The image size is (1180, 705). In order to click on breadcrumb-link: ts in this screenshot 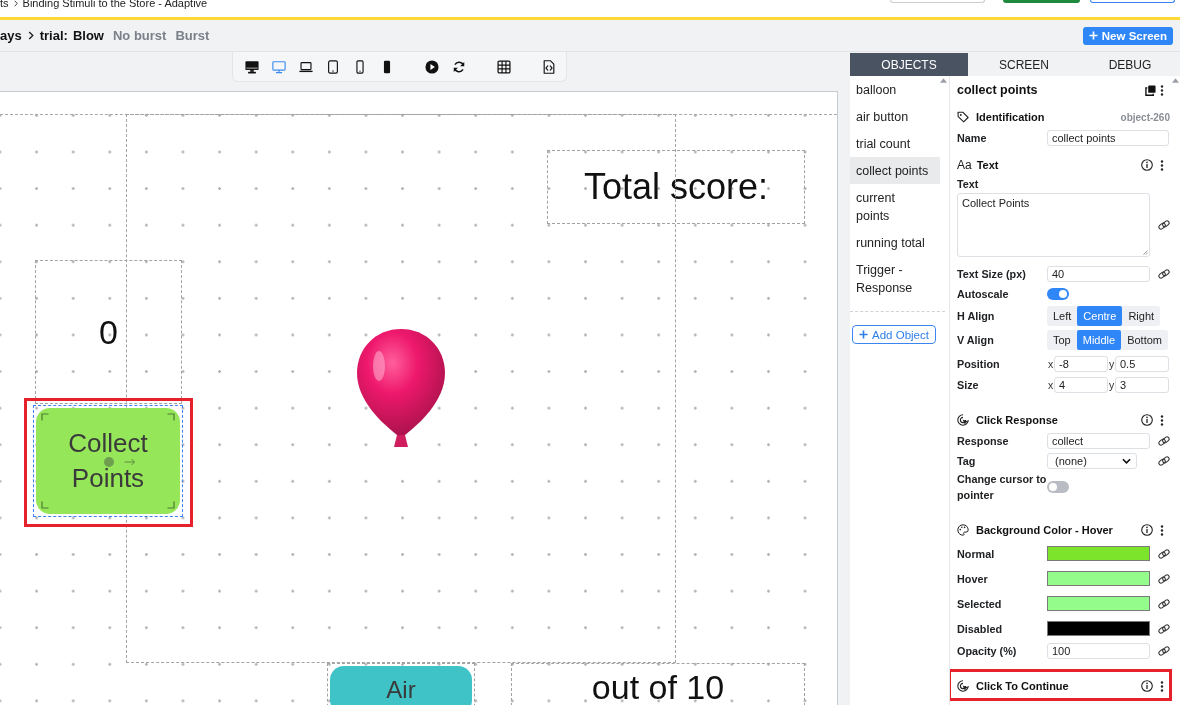, I will do `click(4, 4)`.